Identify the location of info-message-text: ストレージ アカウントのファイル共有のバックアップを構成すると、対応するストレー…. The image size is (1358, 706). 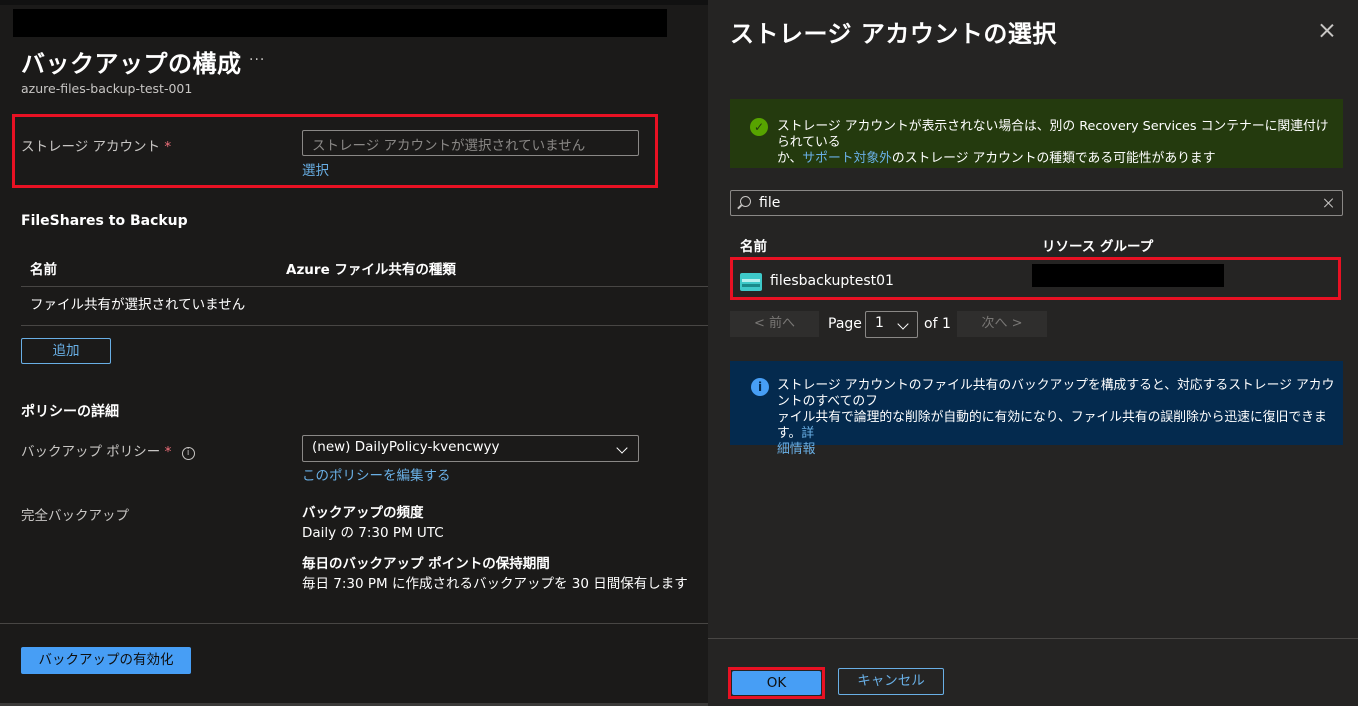
(1057, 418).